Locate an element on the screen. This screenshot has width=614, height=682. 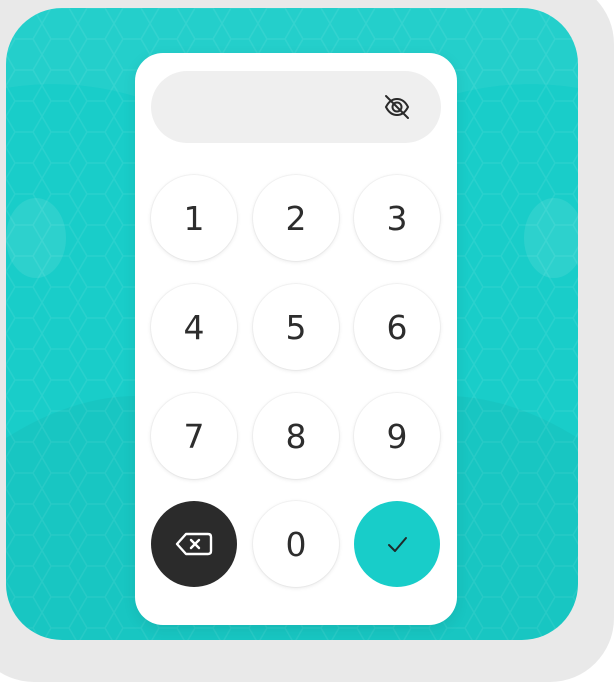
key-1: 1 is located at coordinates (194, 218).